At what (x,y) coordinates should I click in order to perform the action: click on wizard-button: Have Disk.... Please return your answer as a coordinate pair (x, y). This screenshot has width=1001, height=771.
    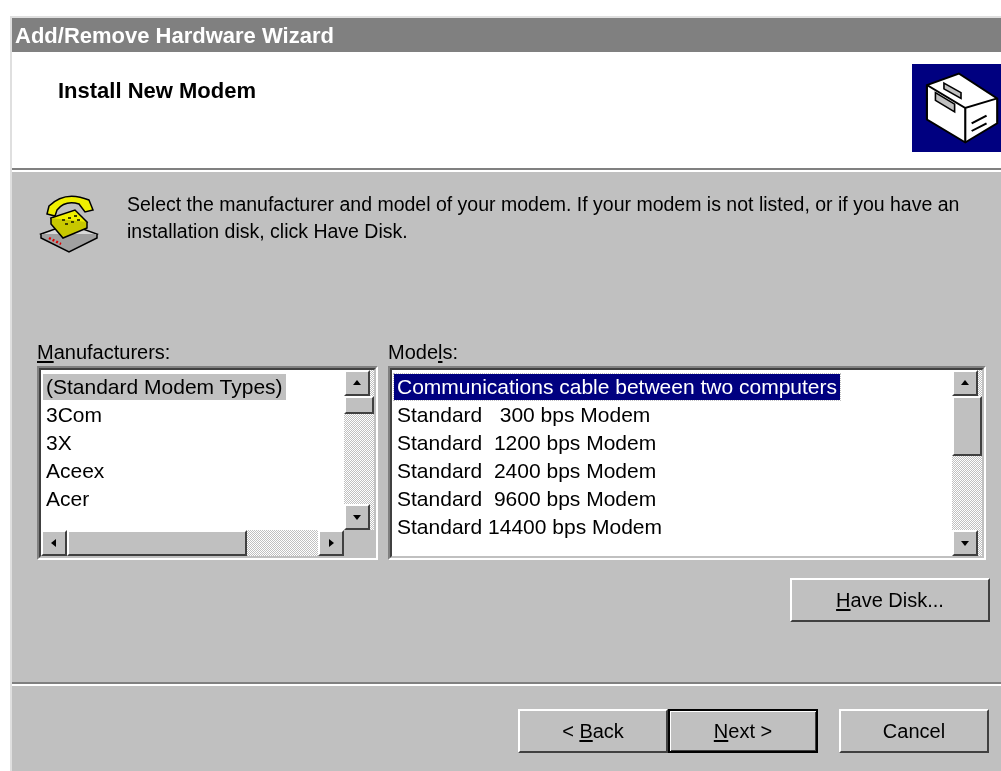
    Looking at the image, I should click on (890, 600).